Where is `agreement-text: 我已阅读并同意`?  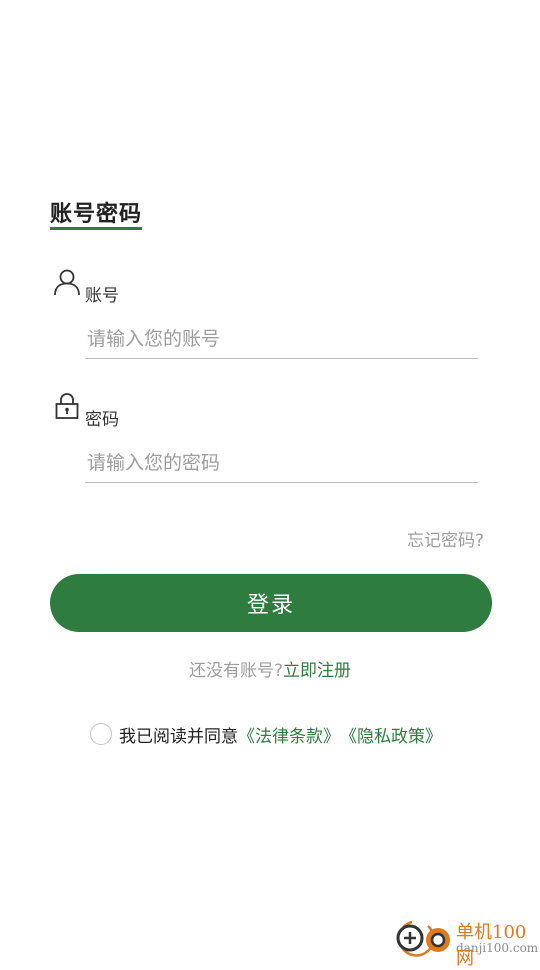 agreement-text: 我已阅读并同意 is located at coordinates (178, 736).